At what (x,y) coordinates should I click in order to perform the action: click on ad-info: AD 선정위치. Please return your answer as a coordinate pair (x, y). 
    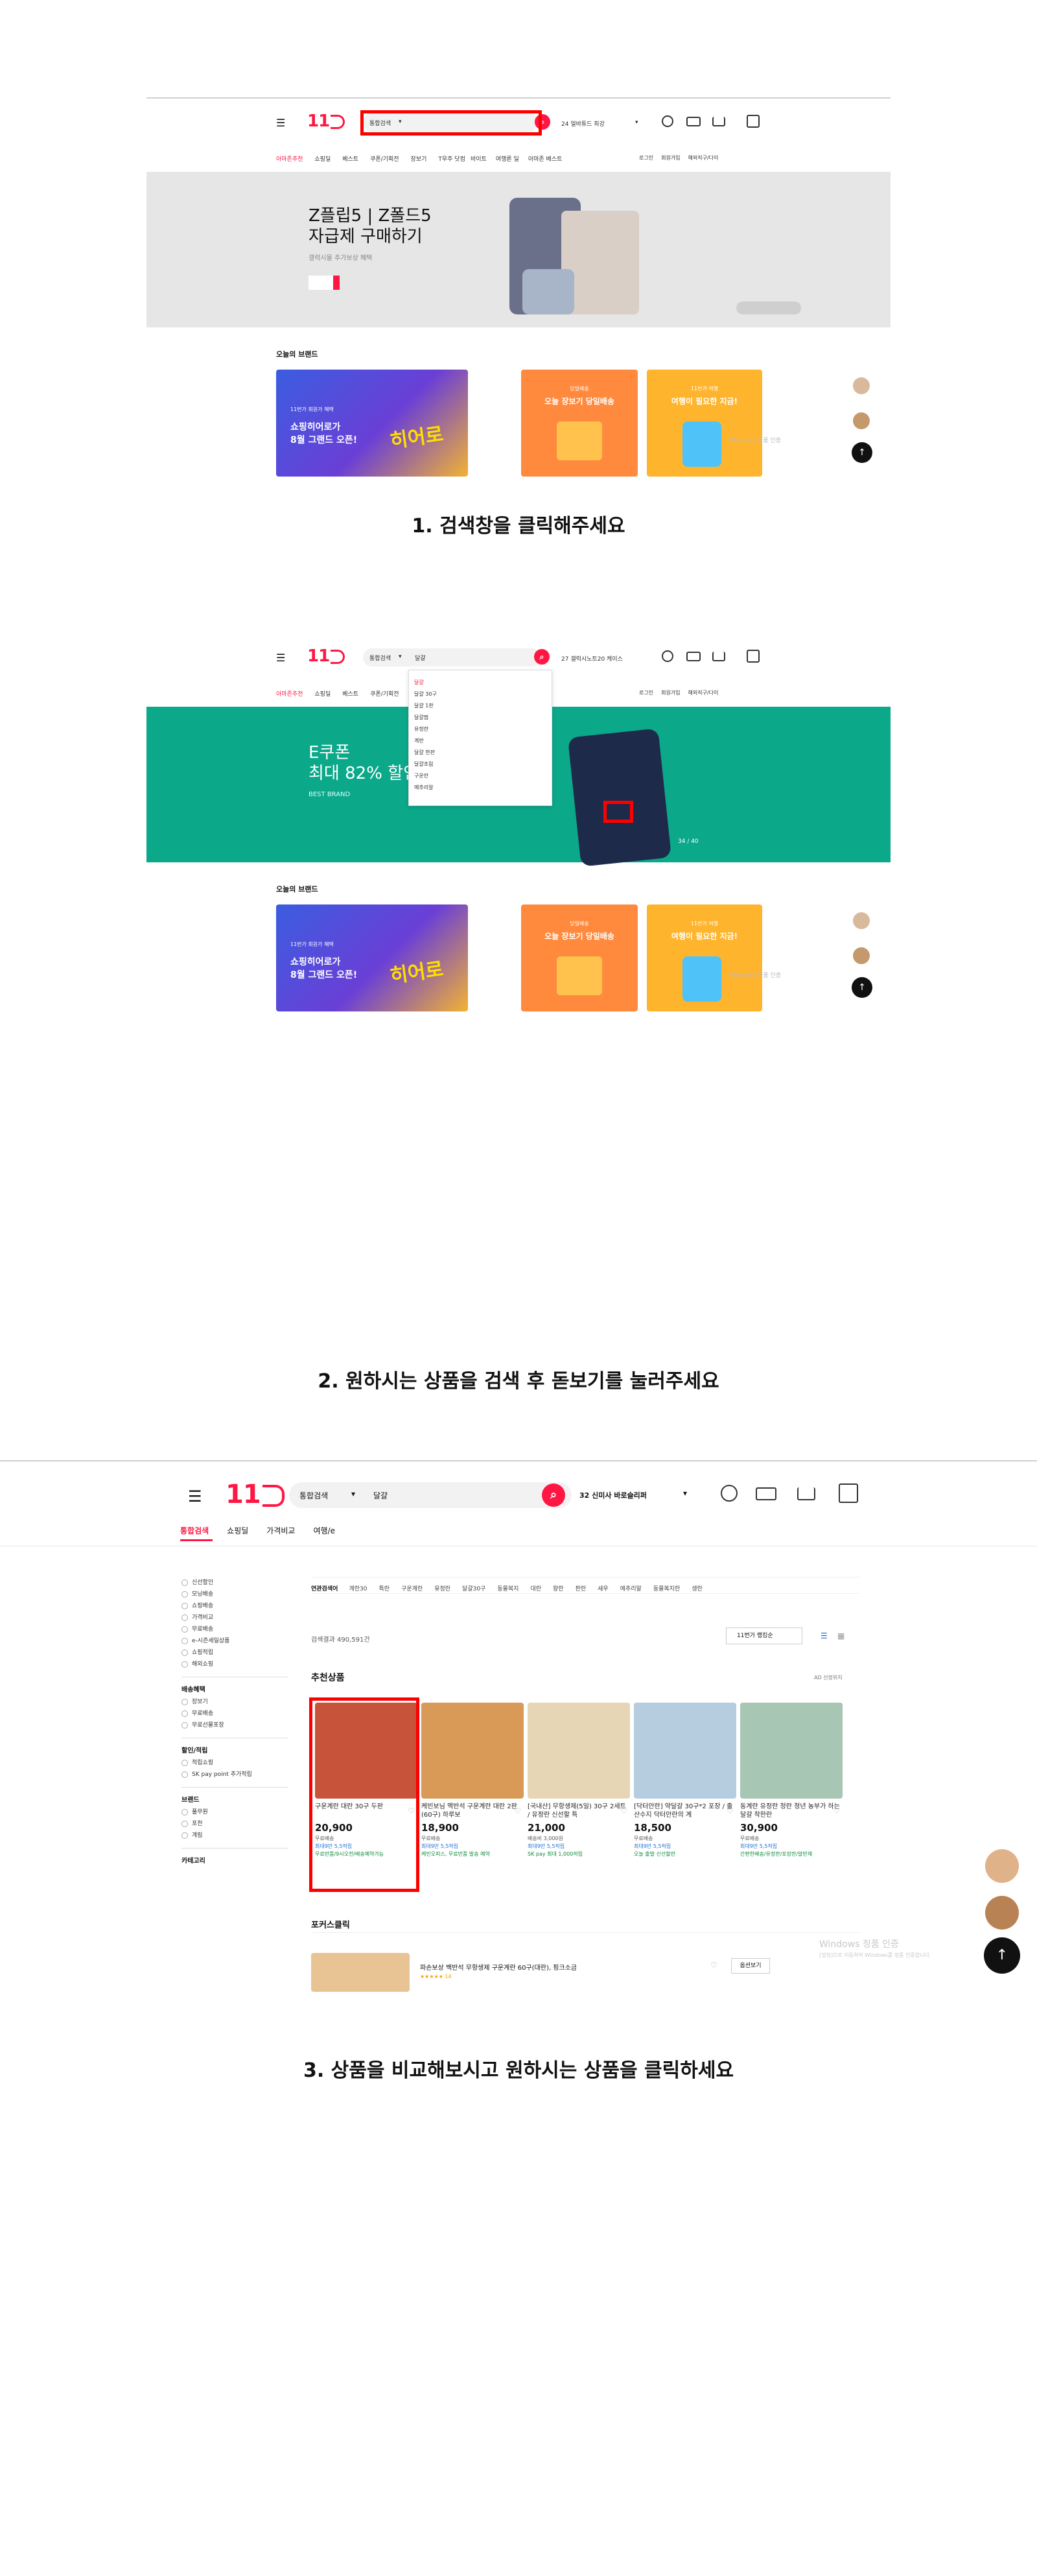
    Looking at the image, I should click on (828, 1678).